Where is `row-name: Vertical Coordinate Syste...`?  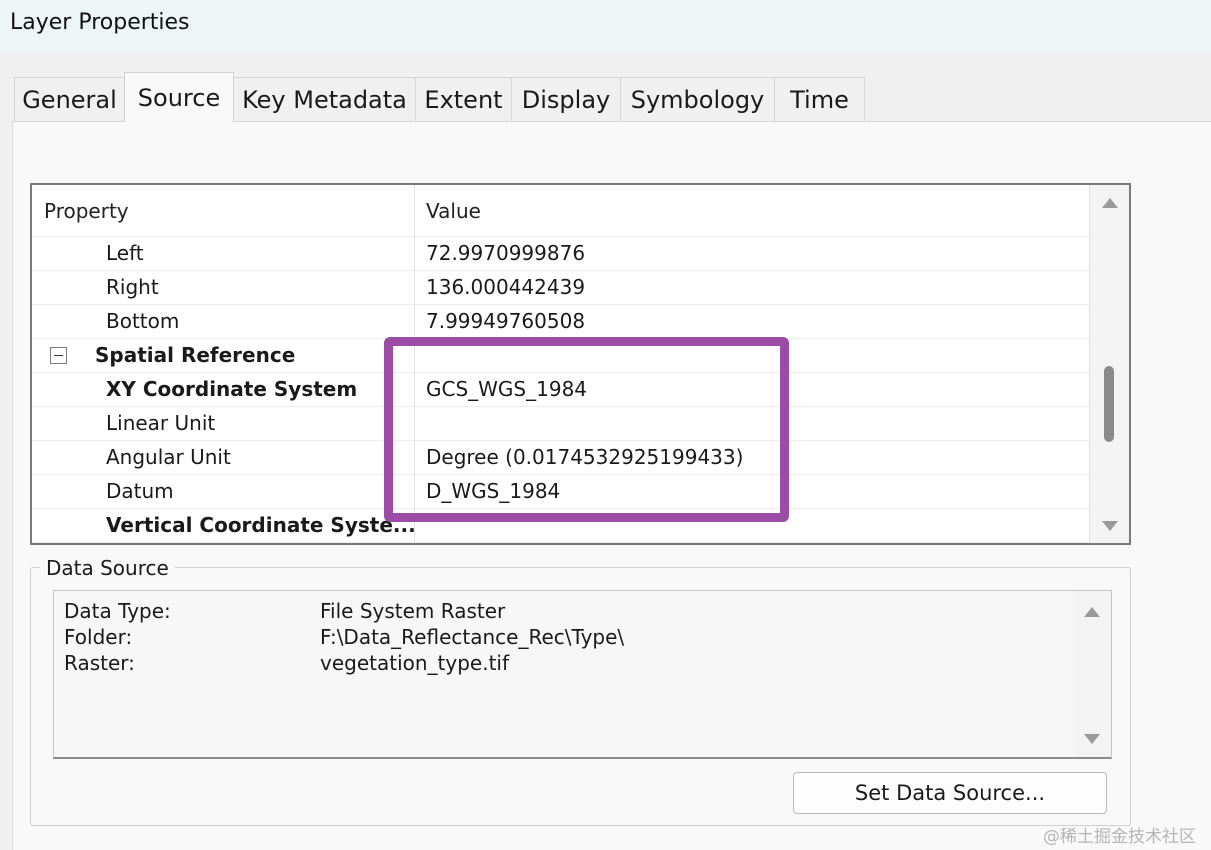 row-name: Vertical Coordinate Syste... is located at coordinates (261, 525).